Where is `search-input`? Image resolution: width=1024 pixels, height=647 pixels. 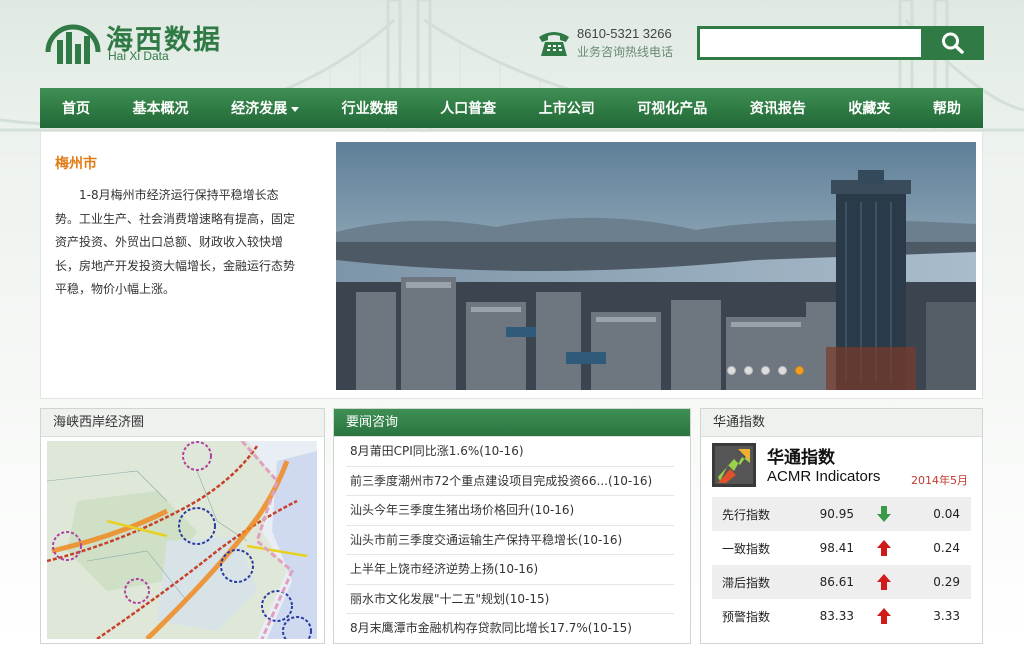
search-input is located at coordinates (810, 43).